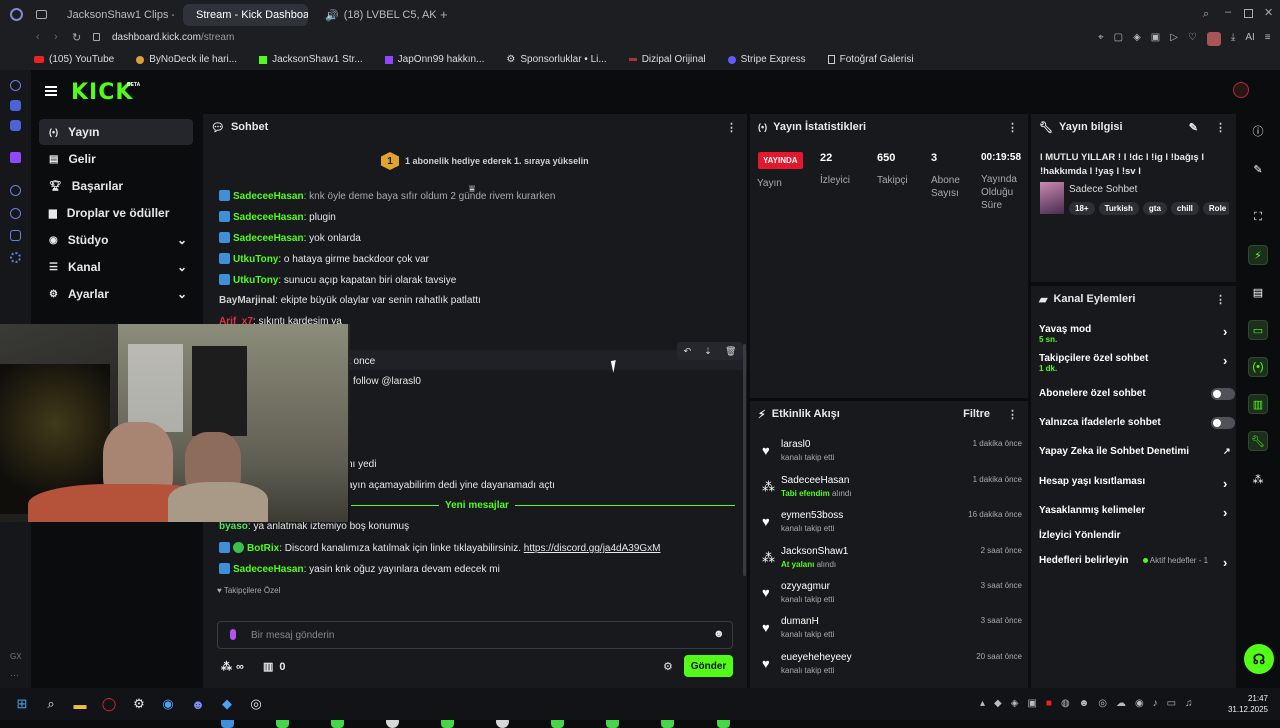  What do you see at coordinates (76, 37) in the screenshot?
I see `reload-icon: ↻` at bounding box center [76, 37].